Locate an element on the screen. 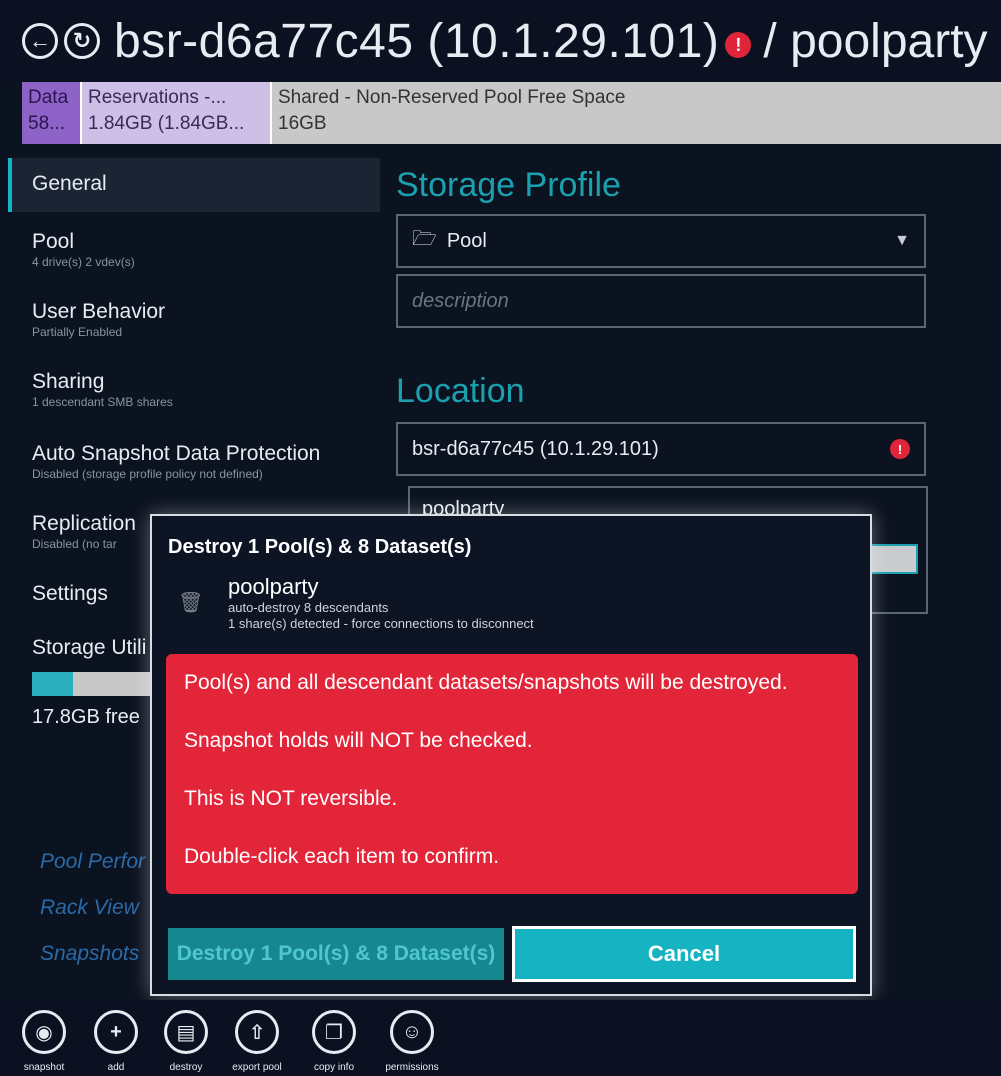  copy-icon: ❐ is located at coordinates (334, 1032).